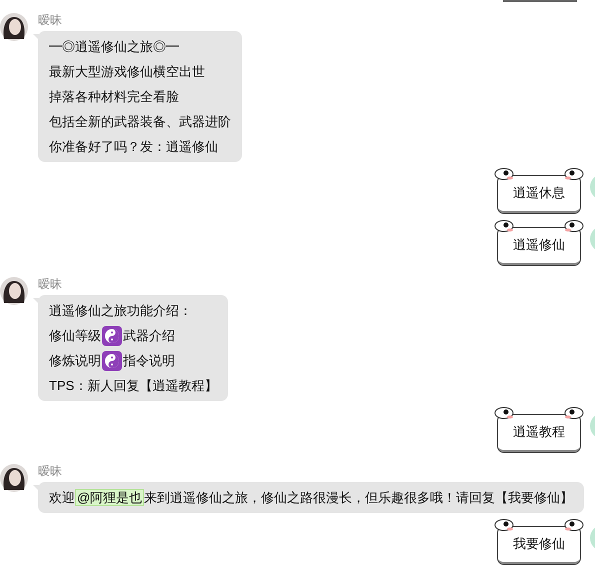 The width and height of the screenshot is (595, 580). What do you see at coordinates (149, 361) in the screenshot?
I see `message-line: 指令说明` at bounding box center [149, 361].